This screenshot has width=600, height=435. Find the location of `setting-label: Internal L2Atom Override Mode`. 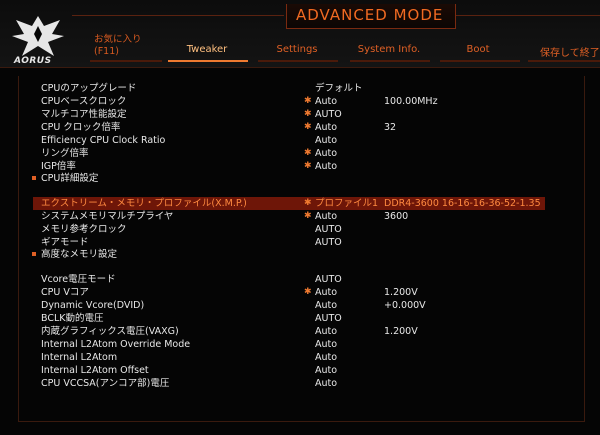

setting-label: Internal L2Atom Override Mode is located at coordinates (116, 344).